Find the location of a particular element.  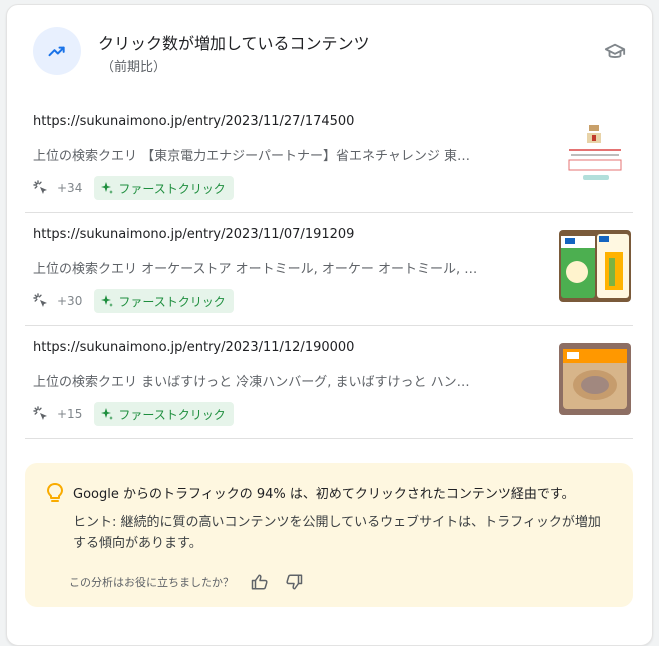

lightbulb-icon is located at coordinates (55, 493).